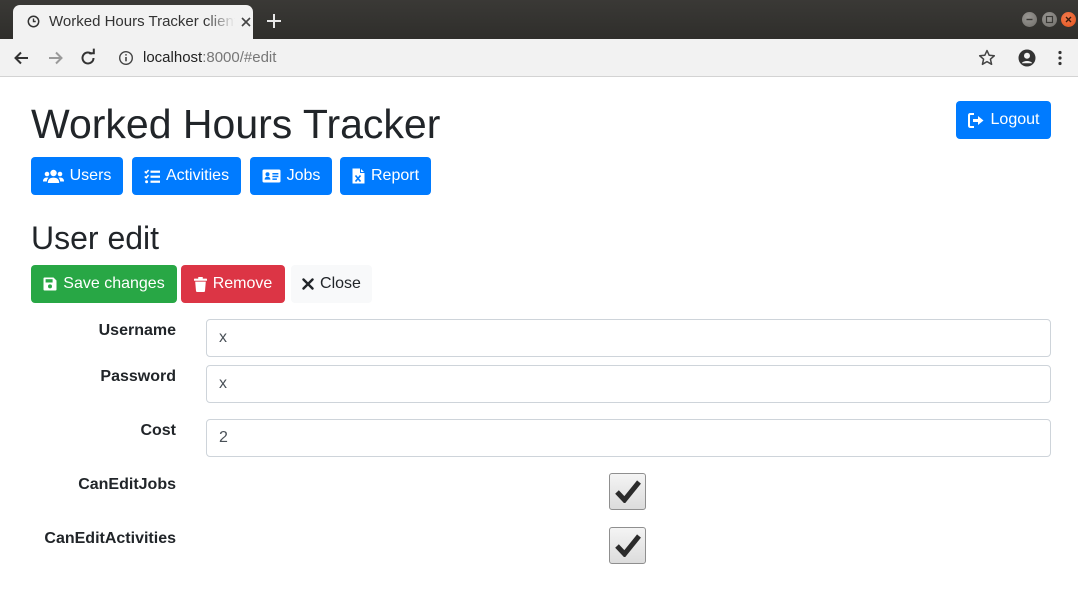  Describe the element at coordinates (1015, 119) in the screenshot. I see `logout-label: Logout` at that location.